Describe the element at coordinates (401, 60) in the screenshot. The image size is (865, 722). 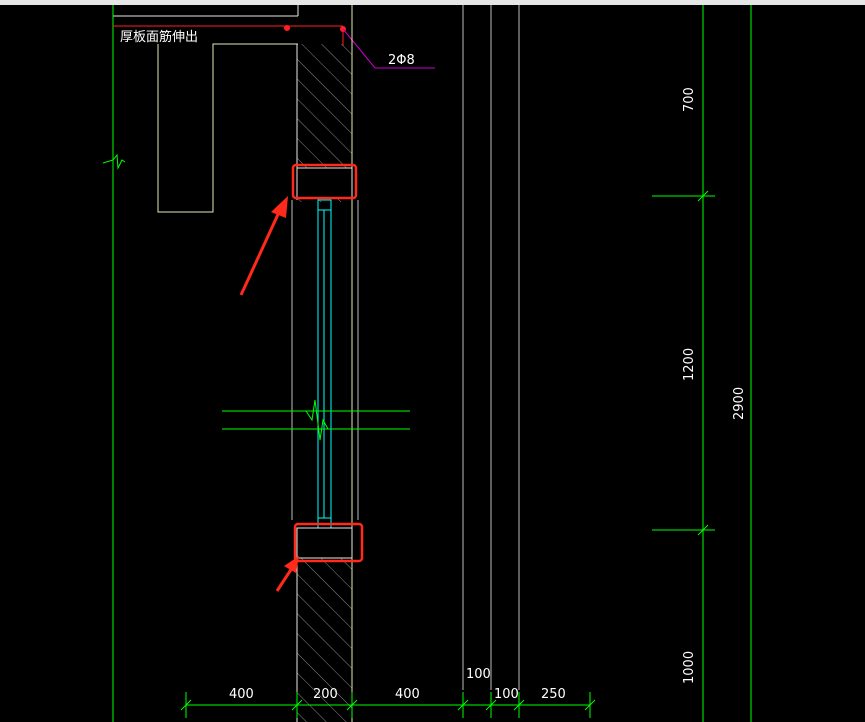
I see `rebar-callout-text: 2Φ8` at that location.